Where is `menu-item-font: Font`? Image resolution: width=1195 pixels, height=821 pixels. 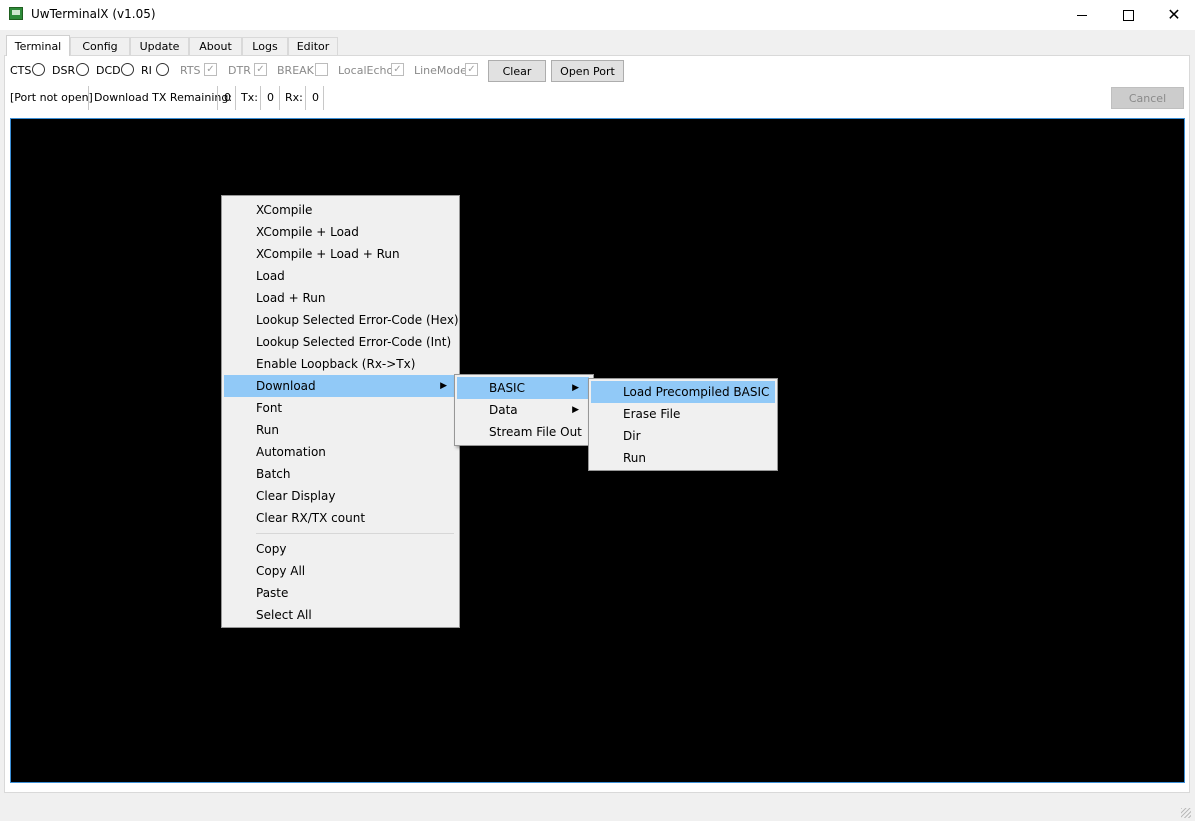
menu-item-font: Font is located at coordinates (340, 408).